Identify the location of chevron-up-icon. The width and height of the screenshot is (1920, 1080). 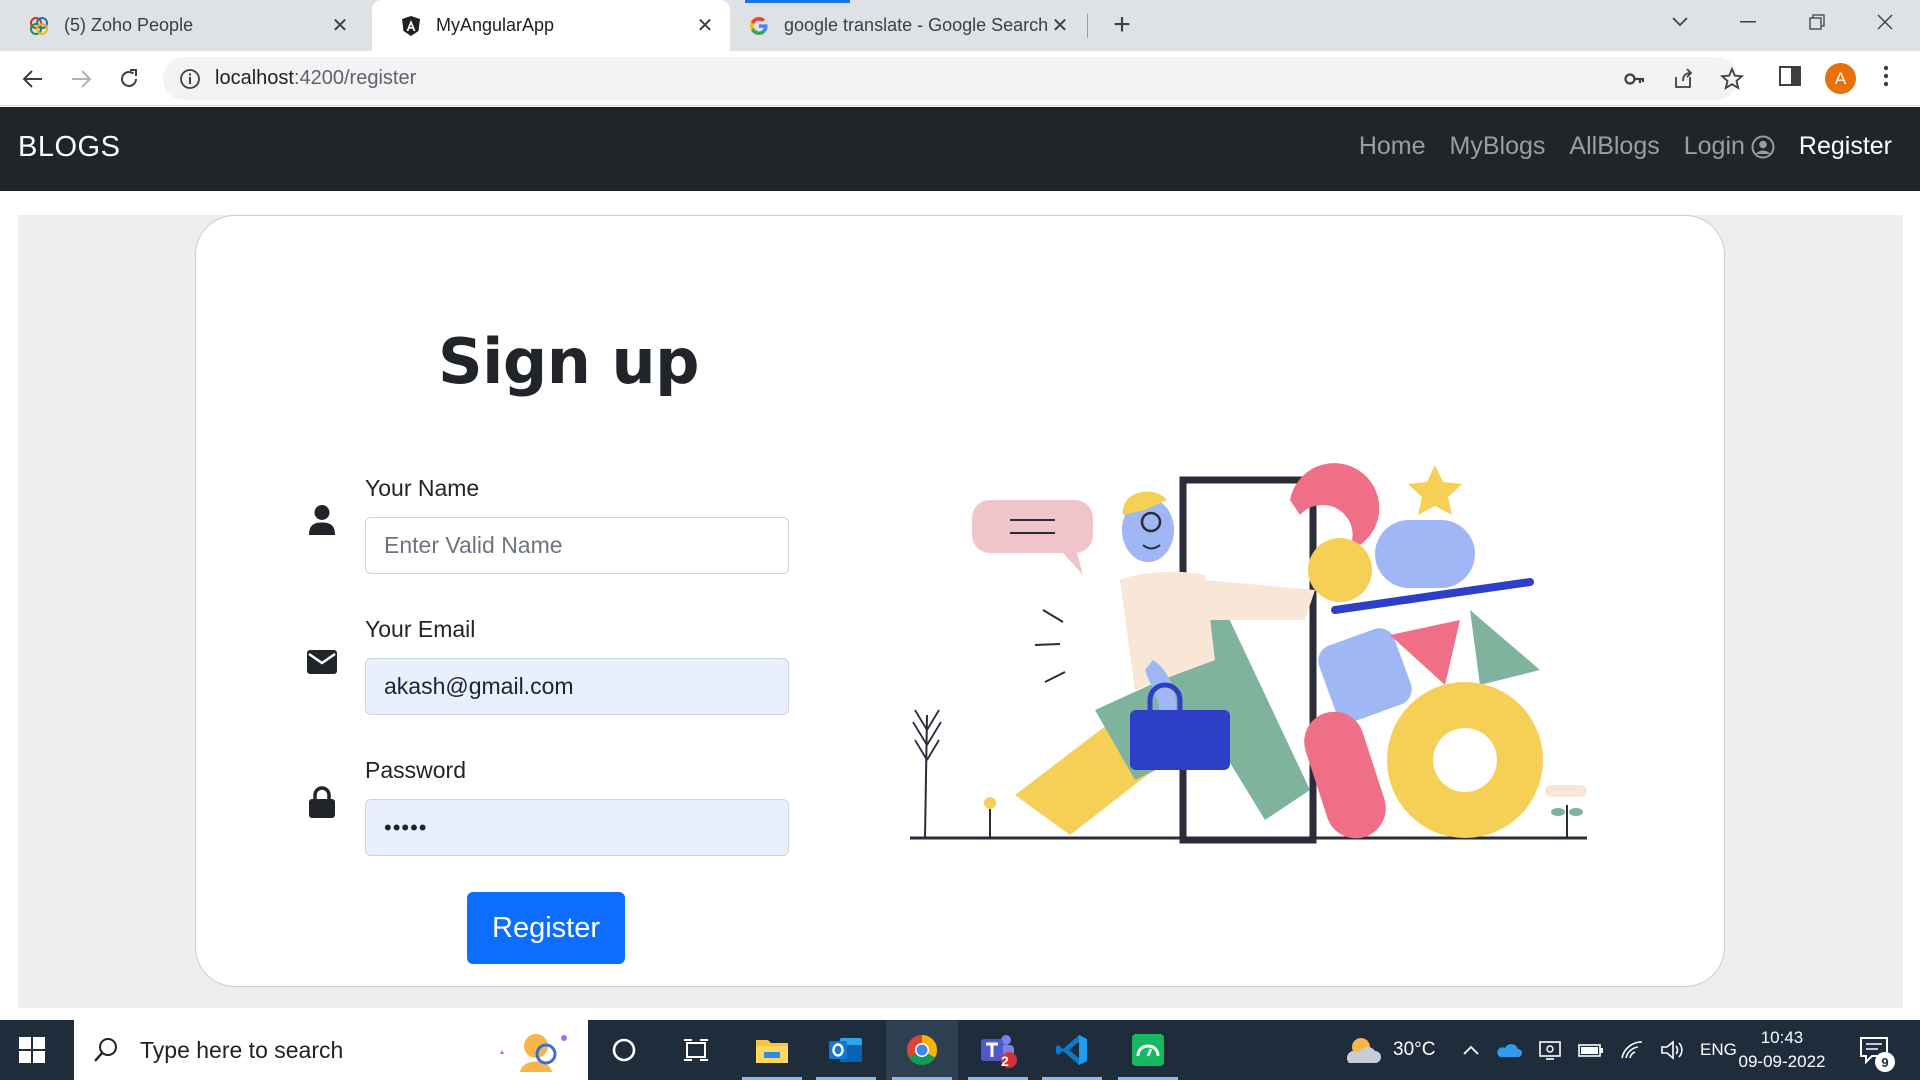
(1471, 1050).